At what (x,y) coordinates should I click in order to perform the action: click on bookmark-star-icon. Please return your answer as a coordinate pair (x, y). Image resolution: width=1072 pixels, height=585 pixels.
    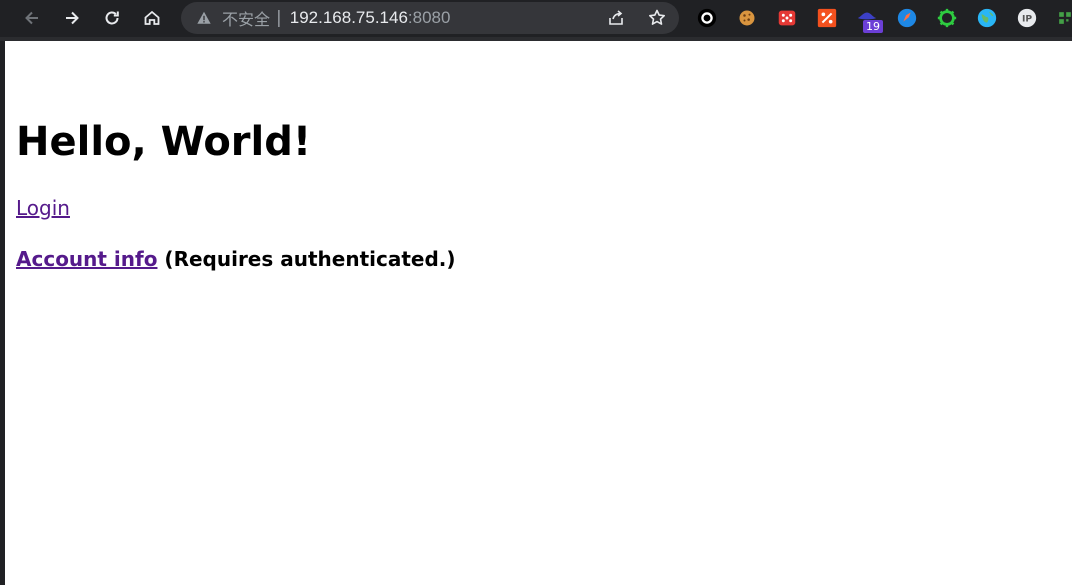
    Looking at the image, I should click on (657, 18).